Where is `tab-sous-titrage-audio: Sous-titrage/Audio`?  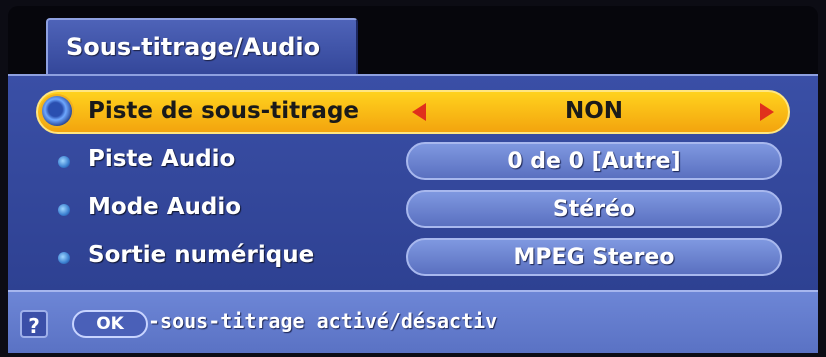 tab-sous-titrage-audio: Sous-titrage/Audio is located at coordinates (202, 46).